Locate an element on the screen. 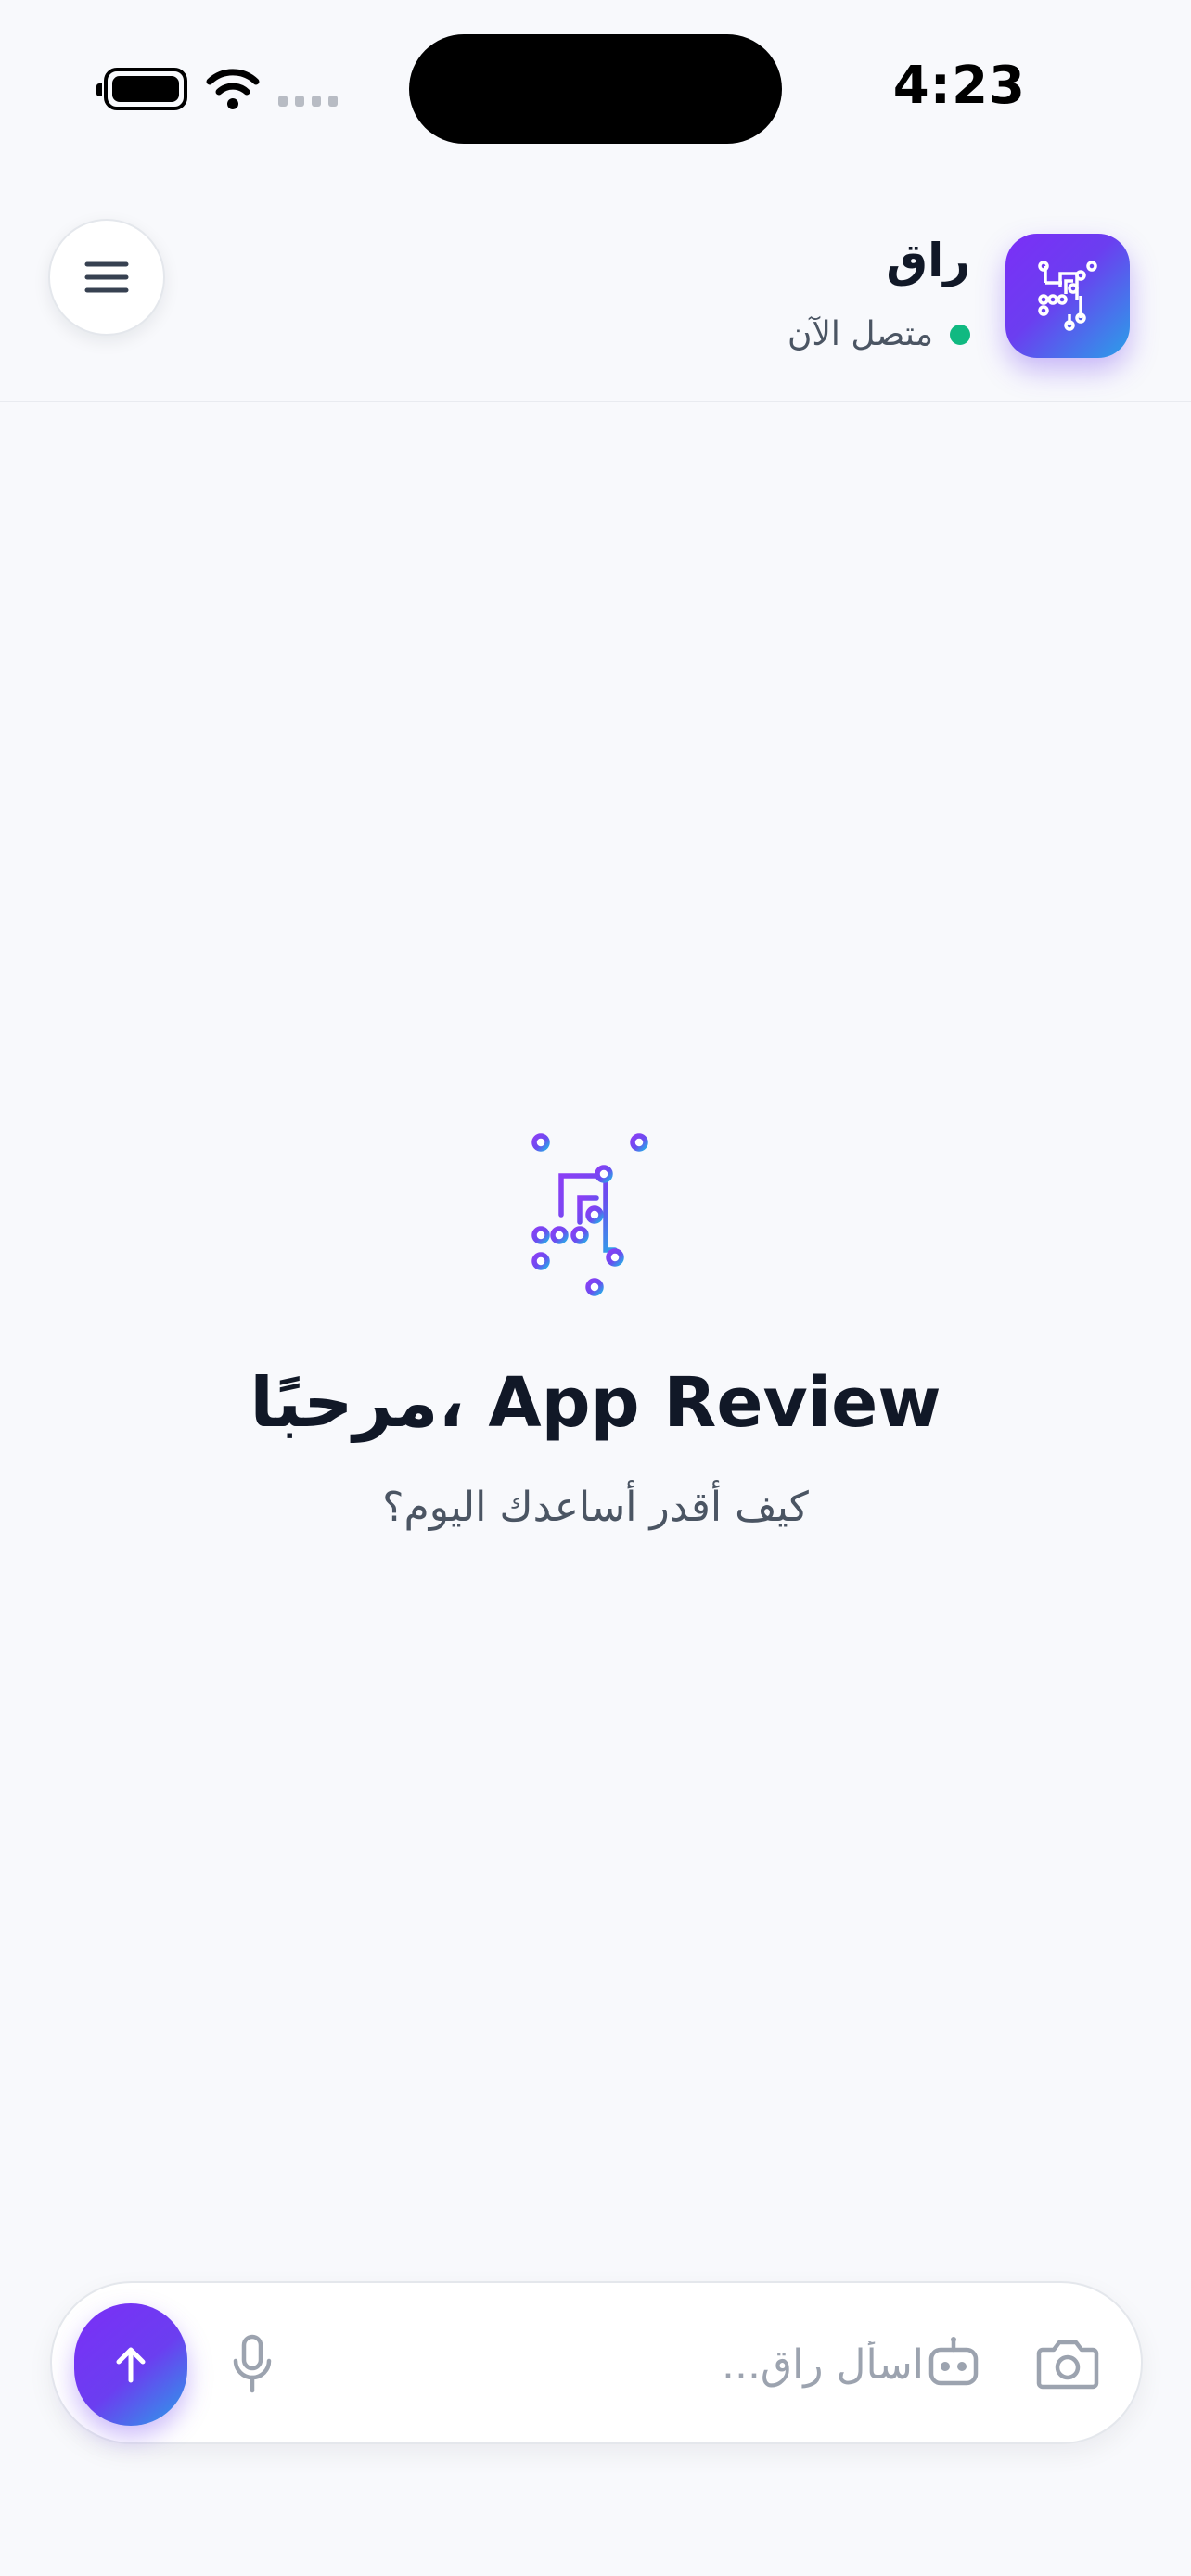 Image resolution: width=1191 pixels, height=2576 pixels. robot-icon is located at coordinates (953, 2362).